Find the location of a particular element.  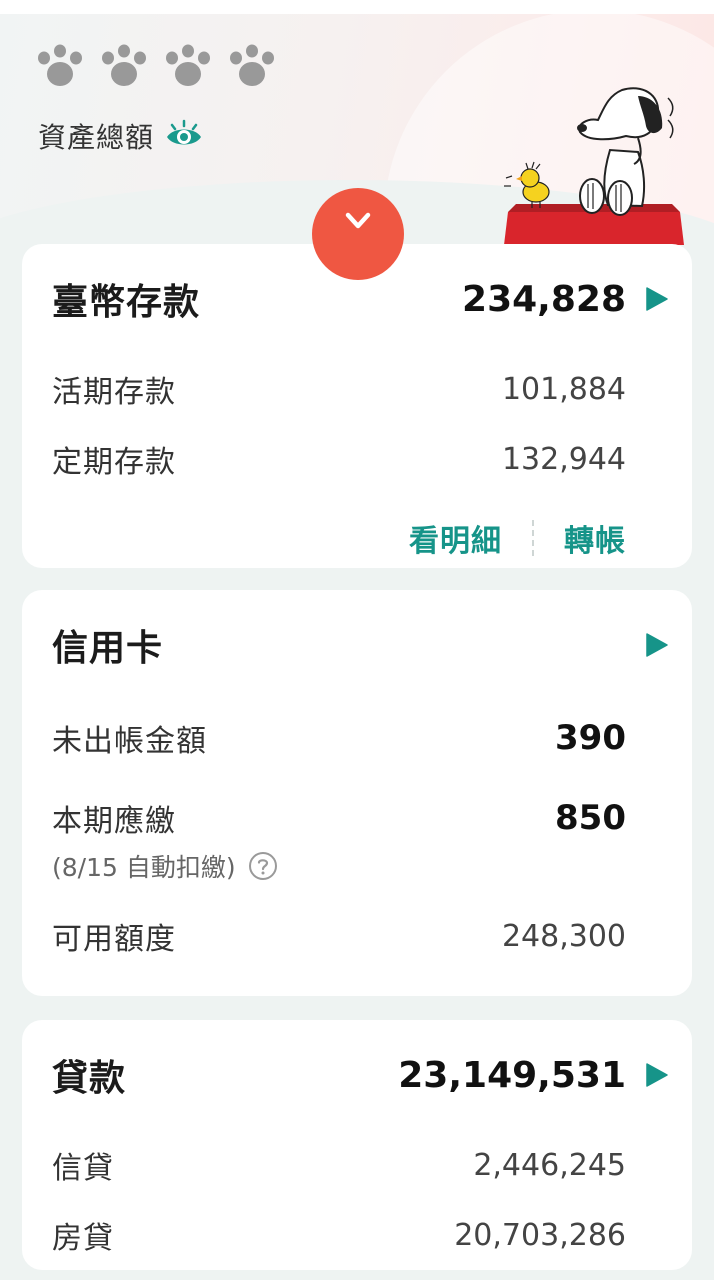

auto-debit-note: (8/15 自動扣繳) is located at coordinates (339, 866).